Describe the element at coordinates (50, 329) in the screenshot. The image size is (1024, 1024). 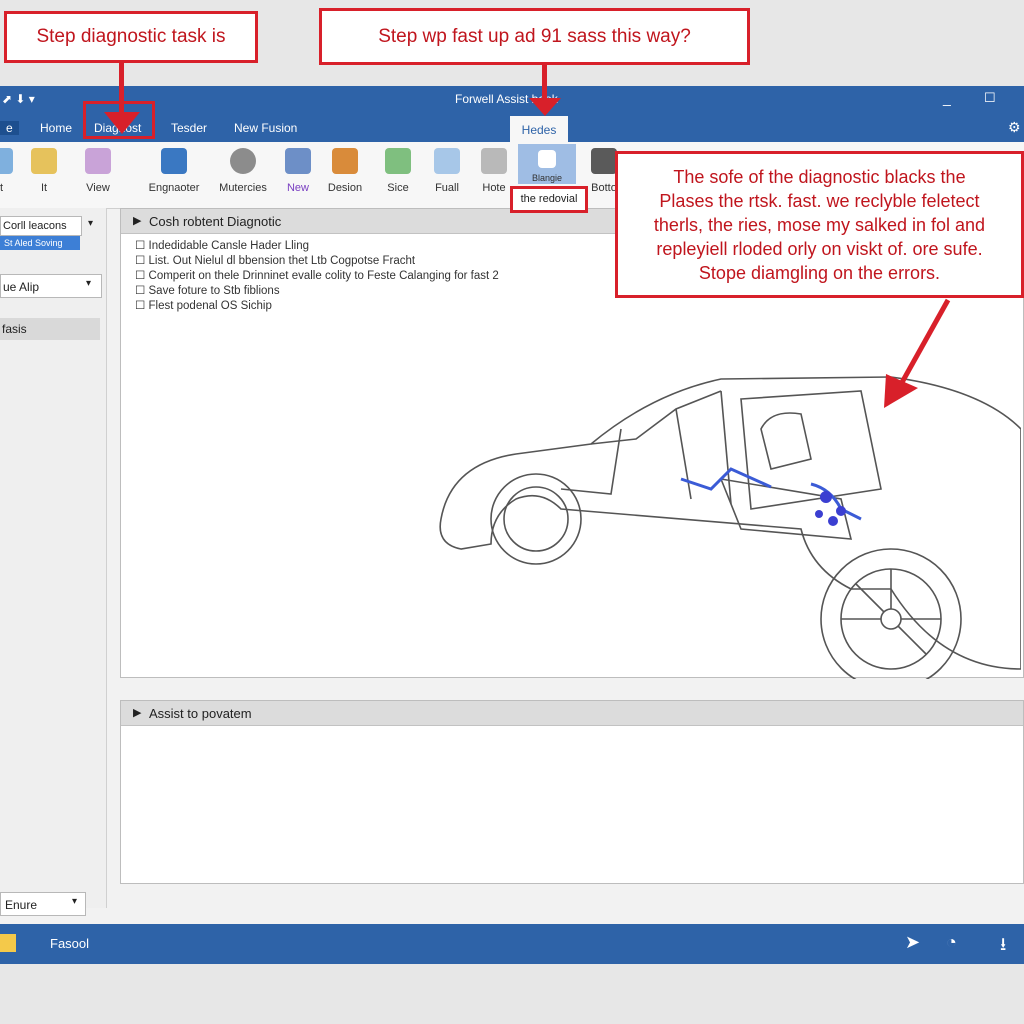
I see `sidebar-section: fasis` at that location.